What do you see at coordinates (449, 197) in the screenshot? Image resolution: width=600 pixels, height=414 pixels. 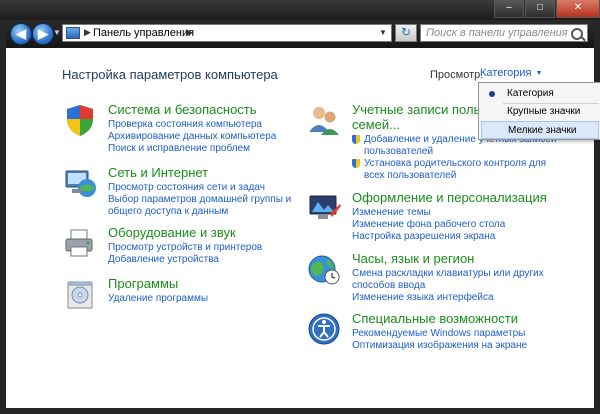 I see `category-title: Оформление и персонализация` at bounding box center [449, 197].